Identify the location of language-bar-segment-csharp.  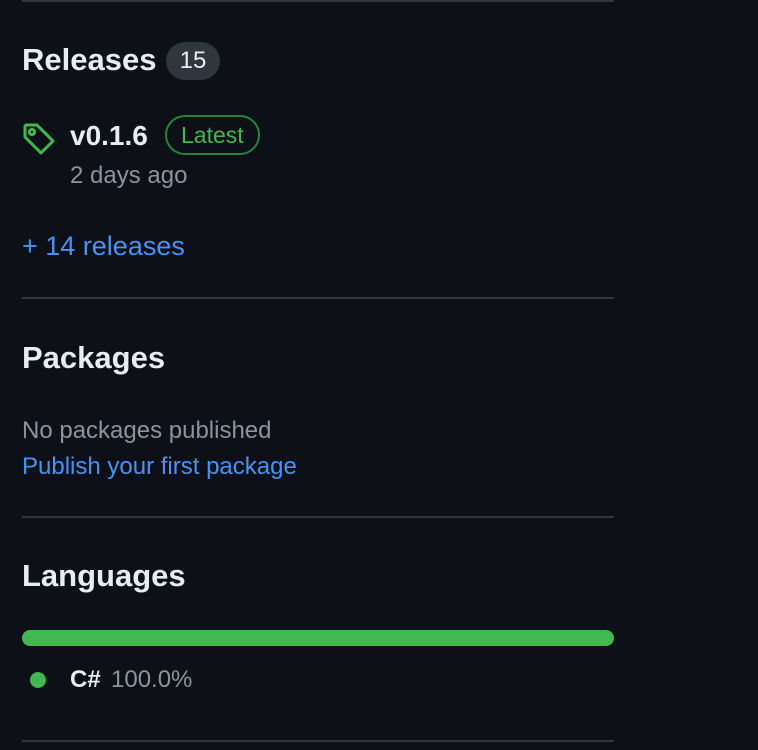
(318, 638).